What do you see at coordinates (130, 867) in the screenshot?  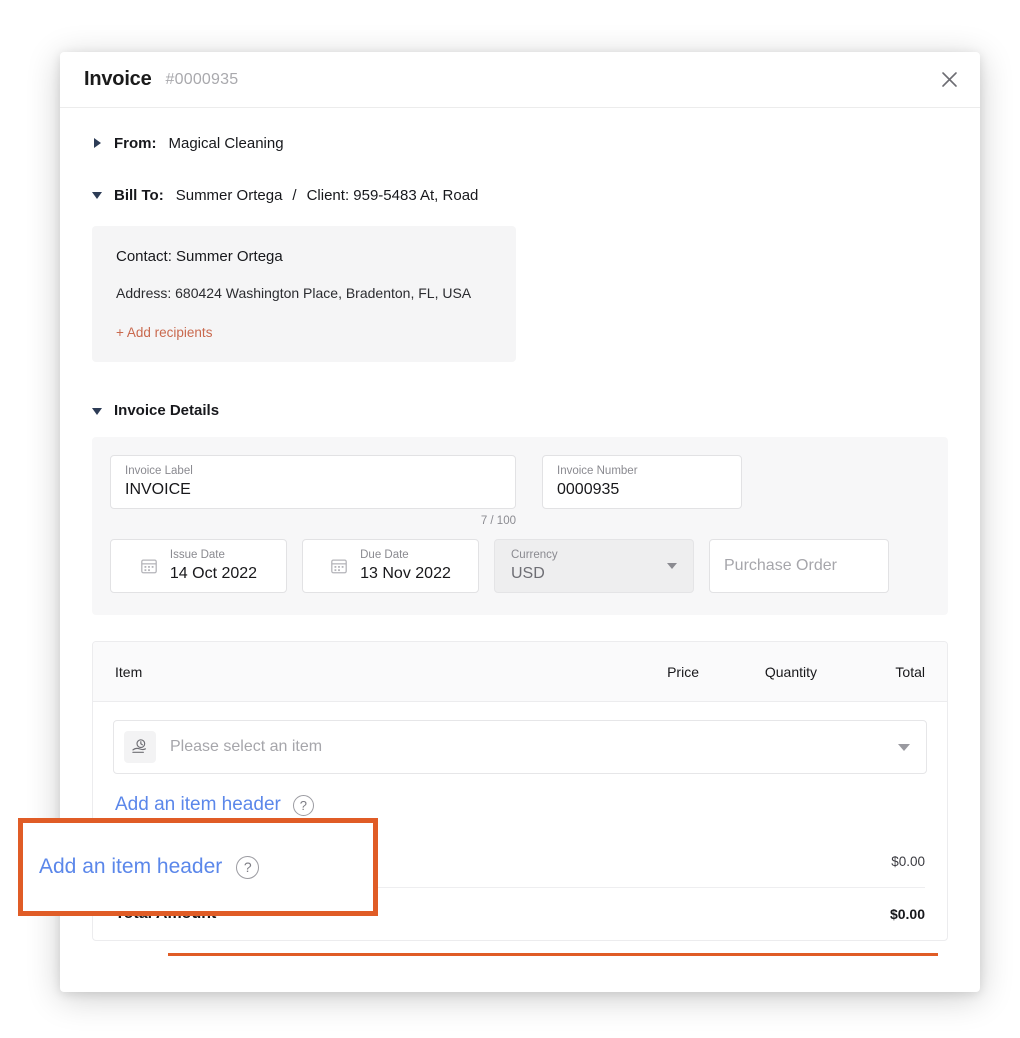 I see `callout-add-item-header-link: Add an item header` at bounding box center [130, 867].